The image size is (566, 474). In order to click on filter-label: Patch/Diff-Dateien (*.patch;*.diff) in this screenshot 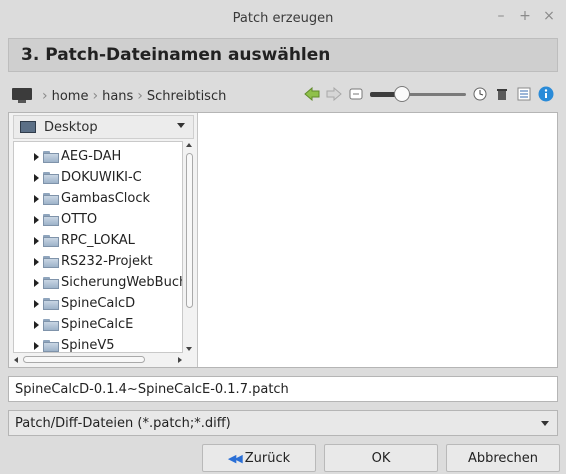, I will do `click(123, 423)`.